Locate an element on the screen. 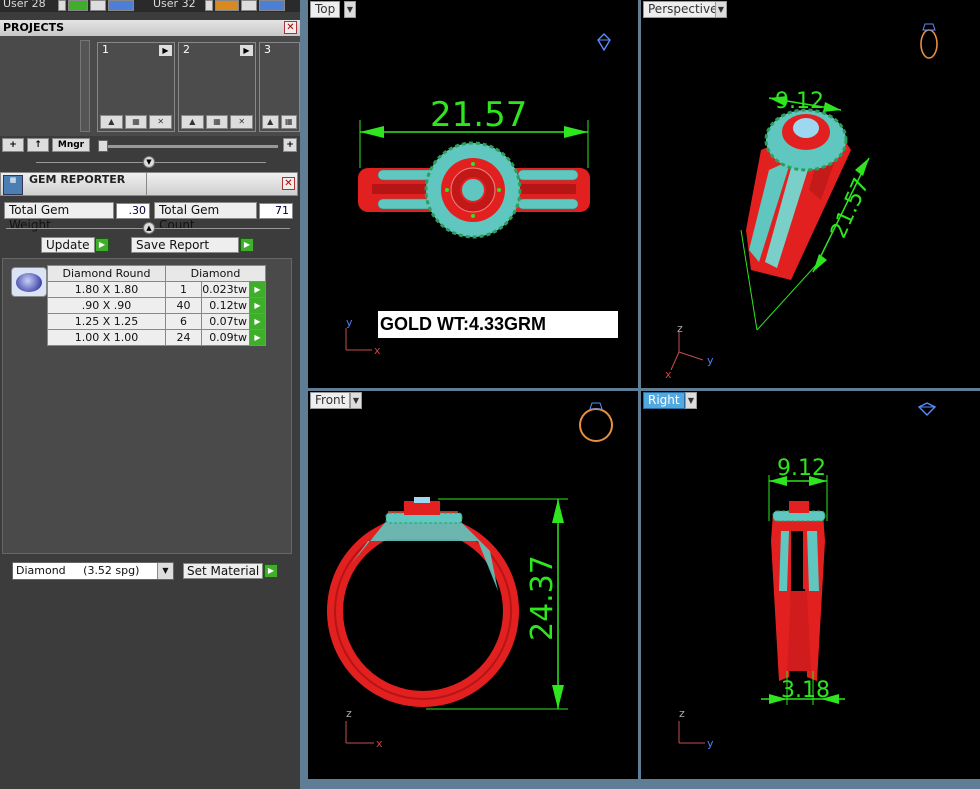 The height and width of the screenshot is (789, 980). project-slot: 2 ▶ ▲ ▦ ✕ is located at coordinates (217, 87).